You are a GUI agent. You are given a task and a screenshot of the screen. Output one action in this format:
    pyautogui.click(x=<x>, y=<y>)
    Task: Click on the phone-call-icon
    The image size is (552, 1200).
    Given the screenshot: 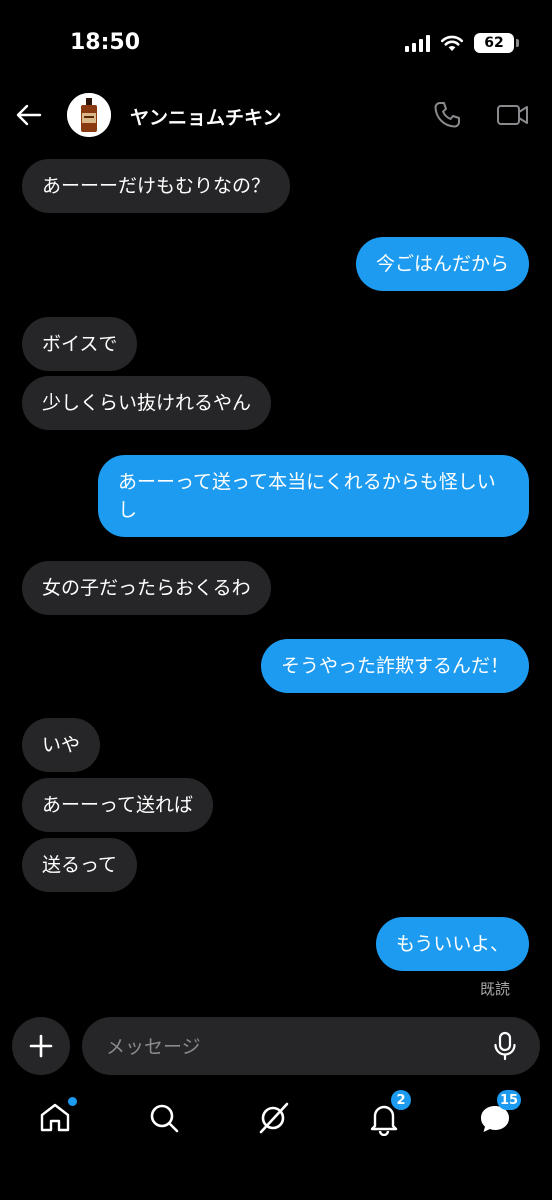 What is the action you would take?
    pyautogui.click(x=447, y=115)
    